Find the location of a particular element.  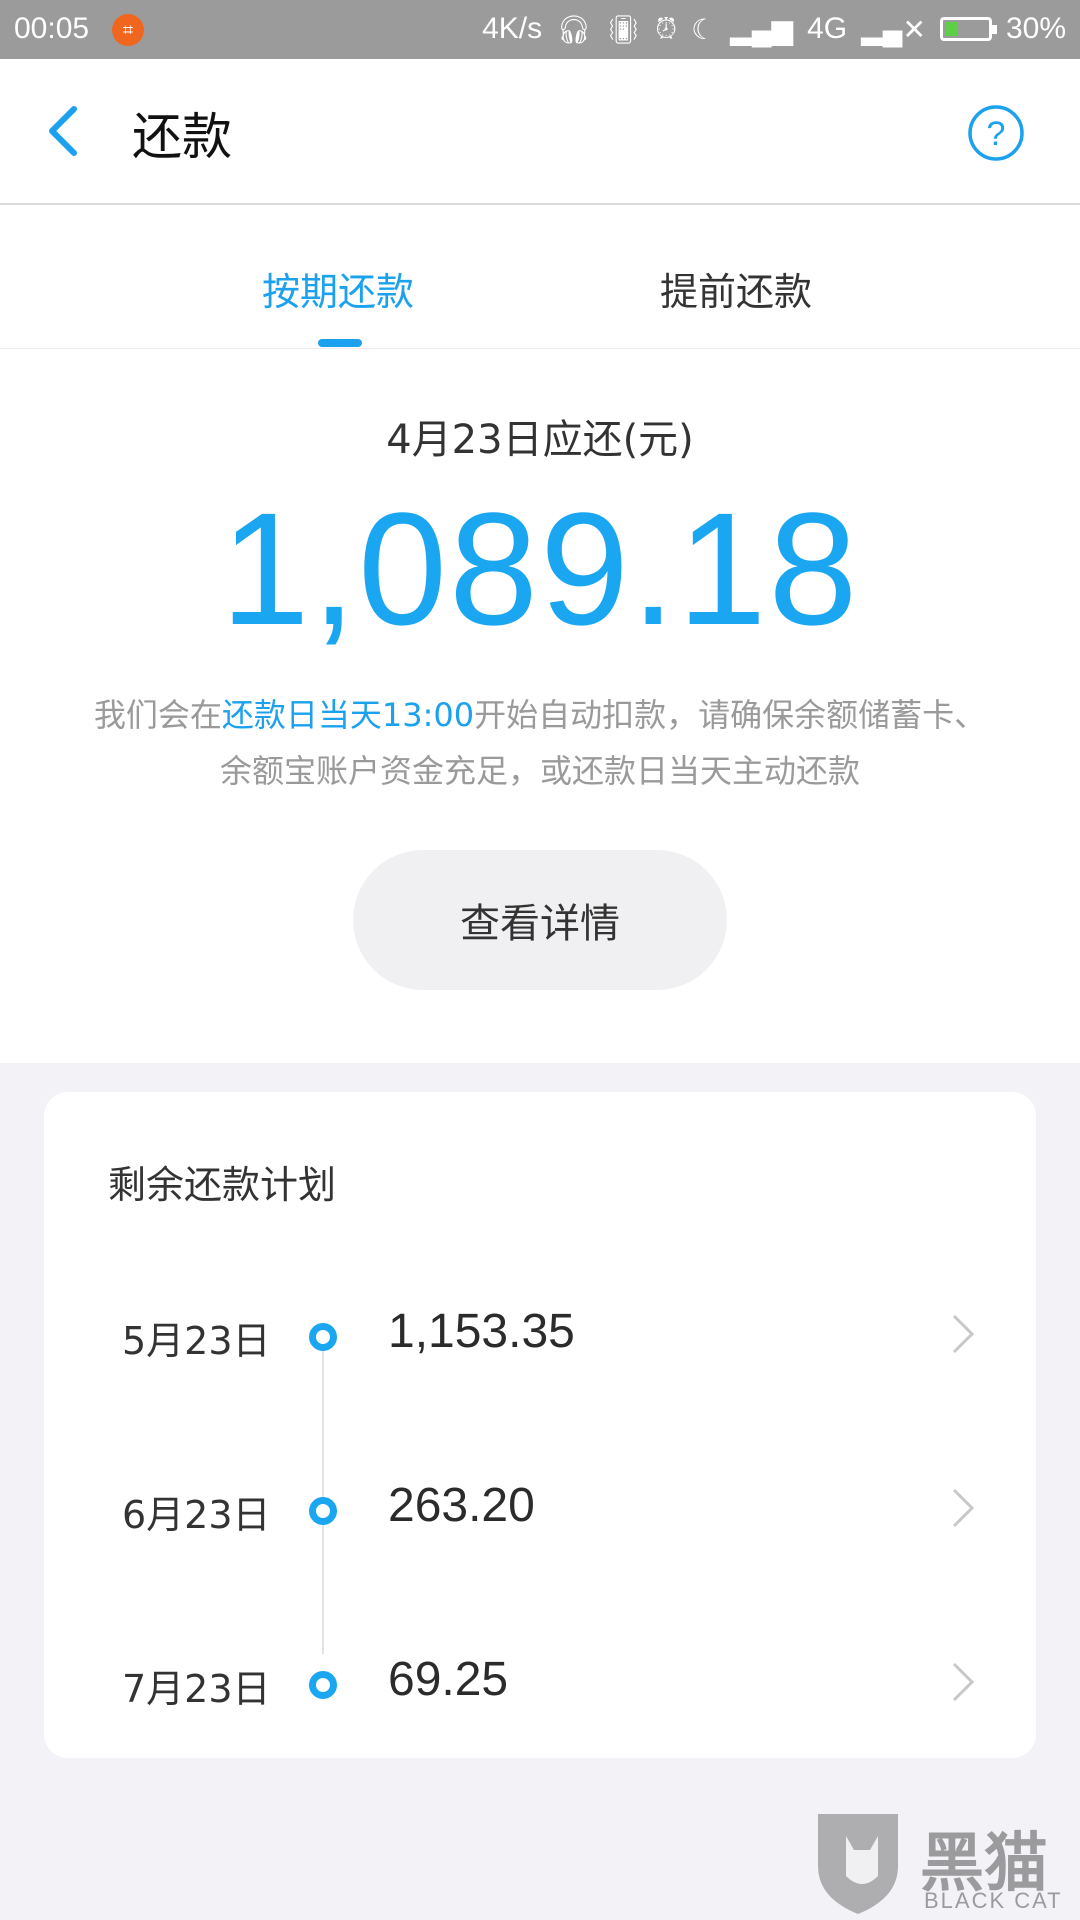

alarm-icon: ⏰︎ is located at coordinates (666, 28).